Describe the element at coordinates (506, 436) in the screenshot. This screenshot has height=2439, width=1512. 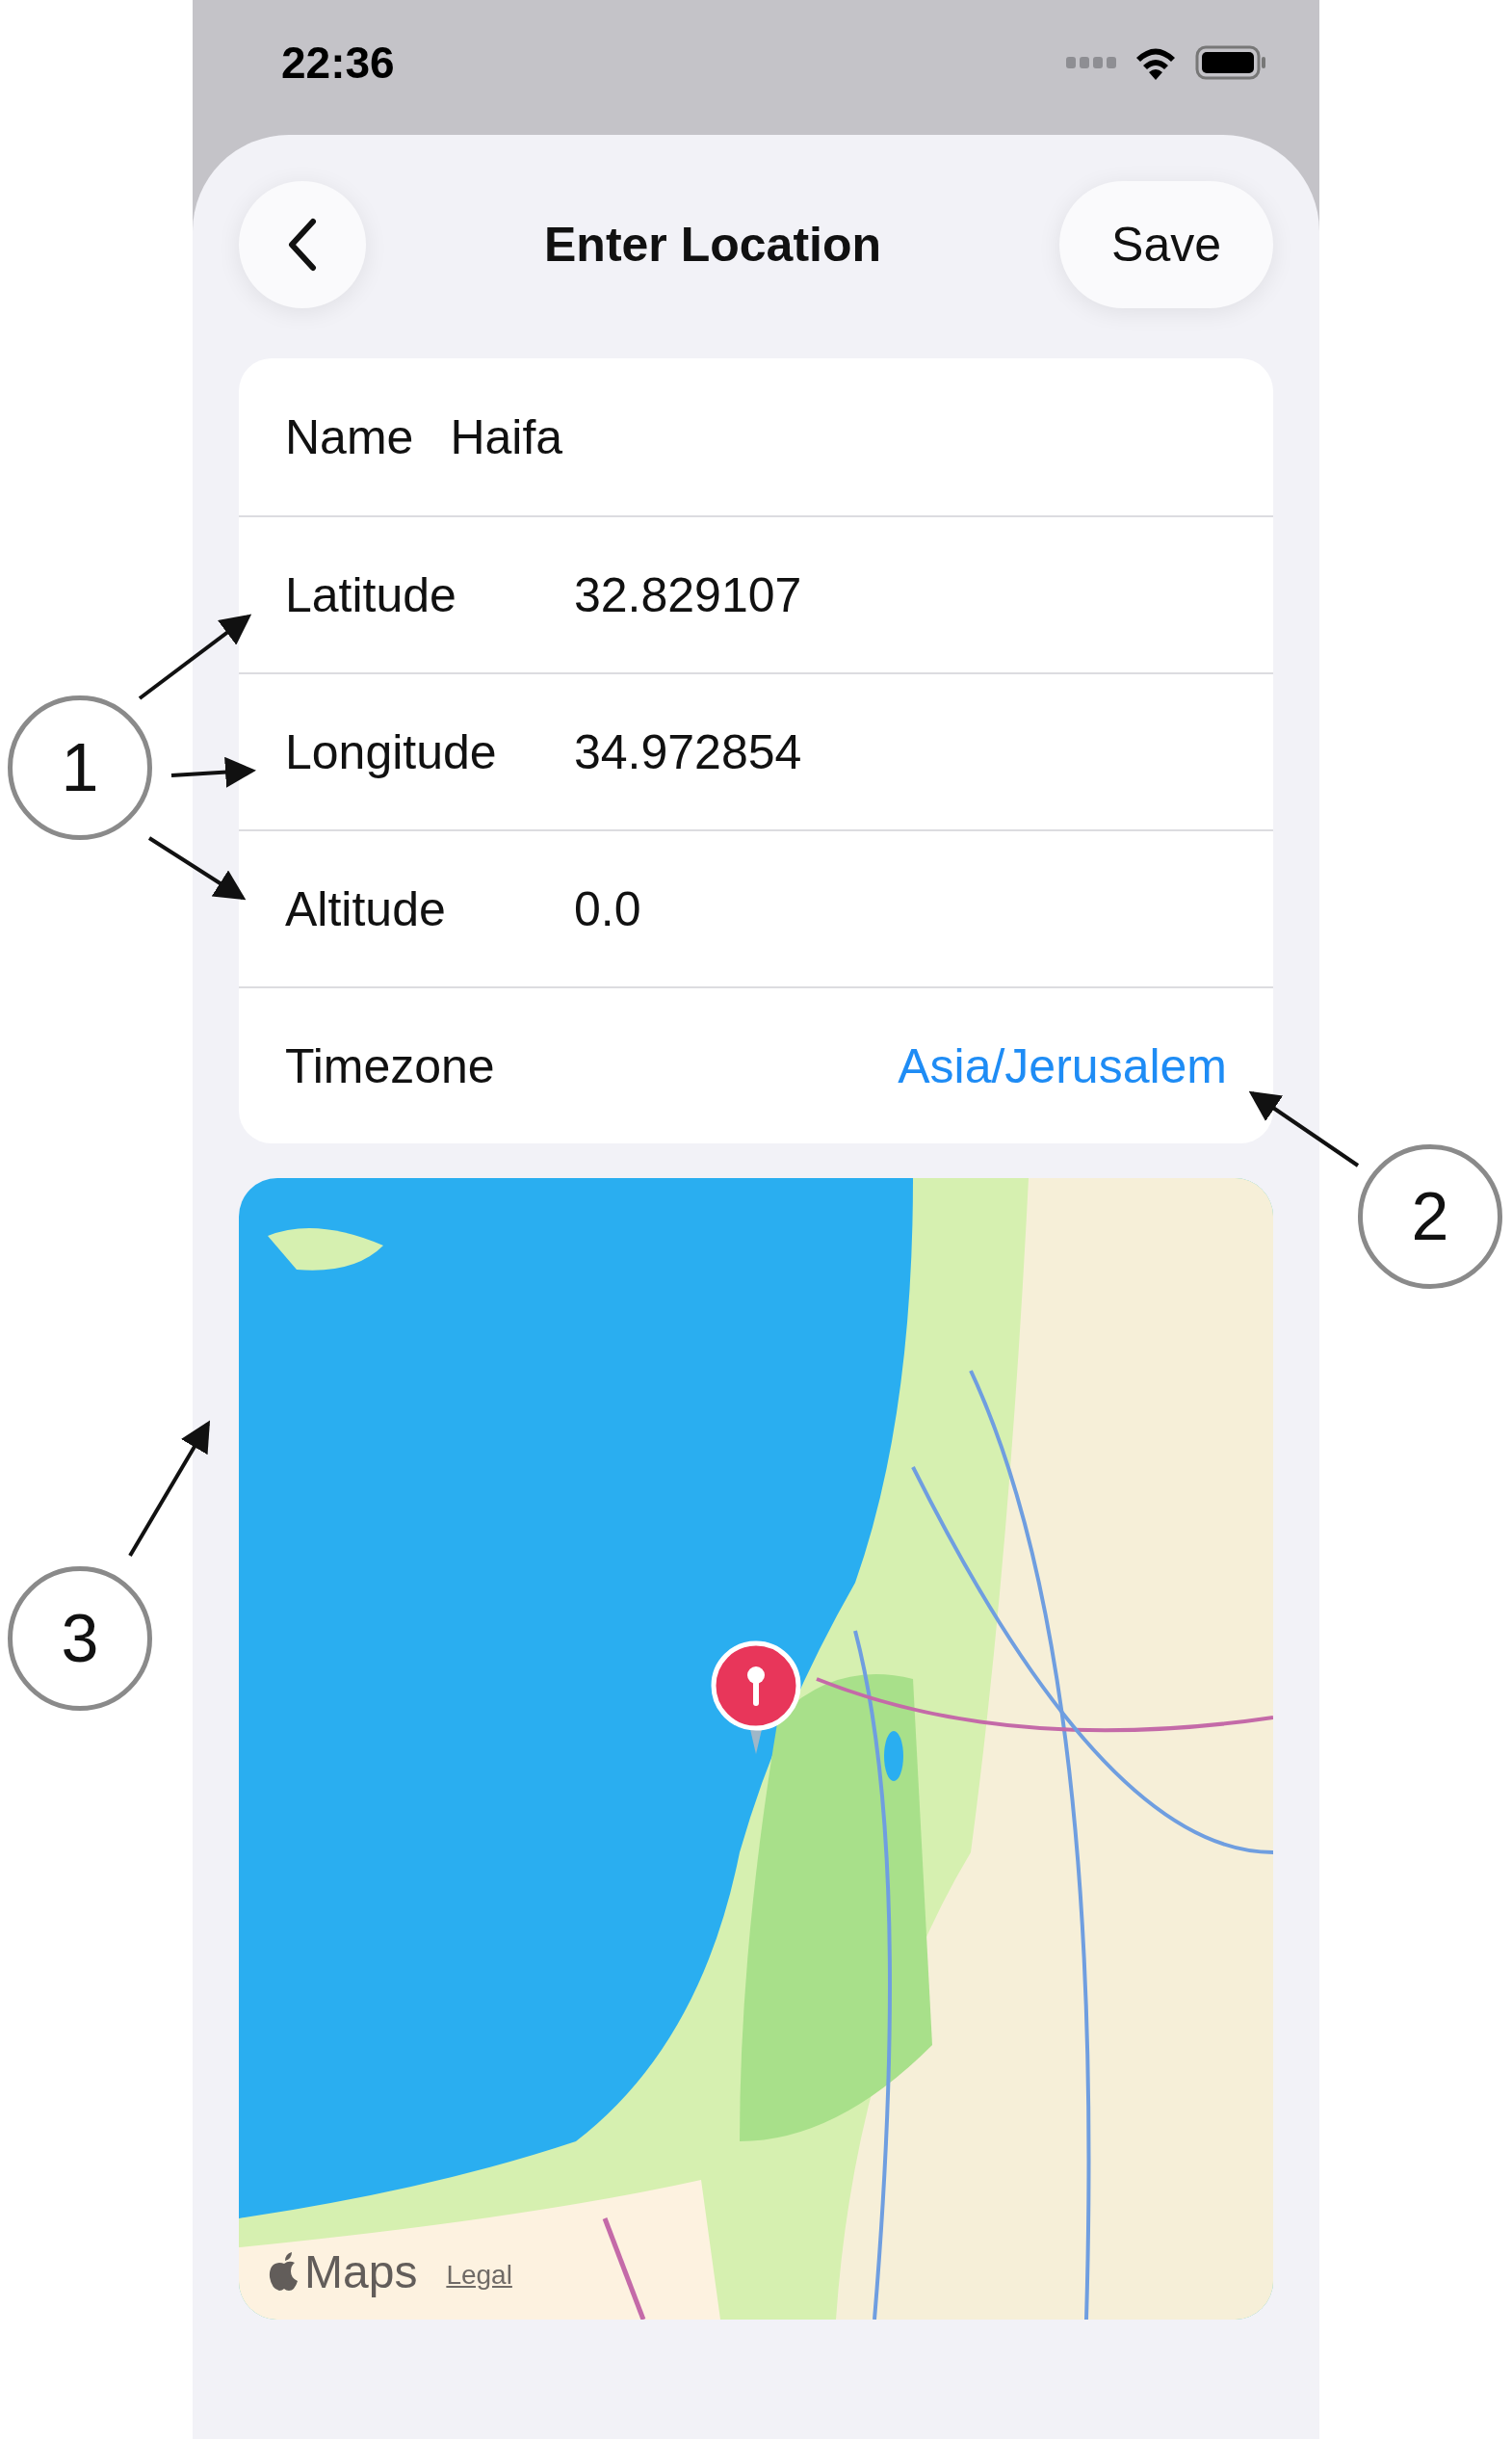
I see `field-value: Haifa` at that location.